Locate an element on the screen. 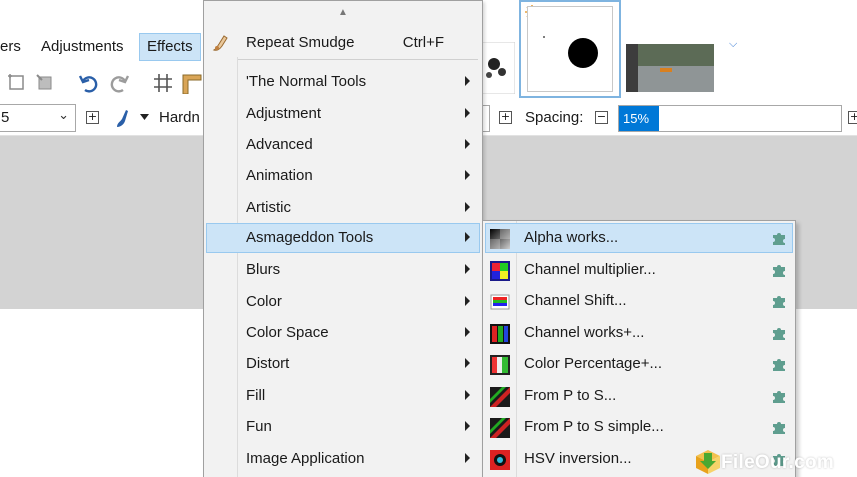 The image size is (857, 477). menu-item-asmageddon-tools: Asmageddon Tools is located at coordinates (343, 238).